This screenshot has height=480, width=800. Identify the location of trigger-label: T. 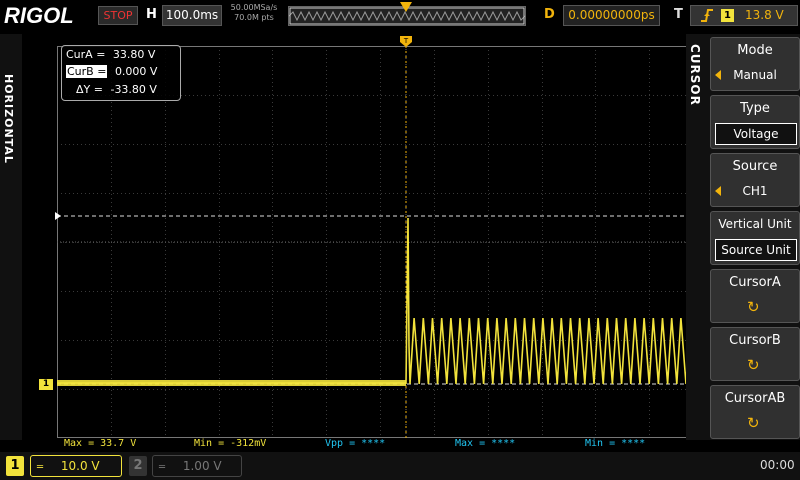
(678, 14).